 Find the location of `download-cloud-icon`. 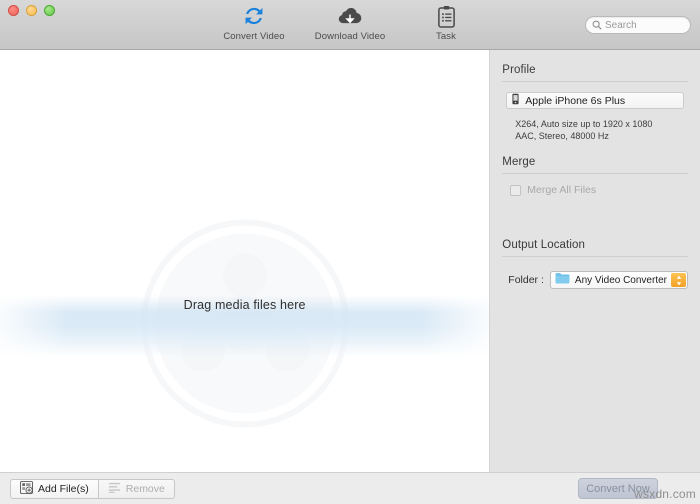

download-cloud-icon is located at coordinates (350, 16).